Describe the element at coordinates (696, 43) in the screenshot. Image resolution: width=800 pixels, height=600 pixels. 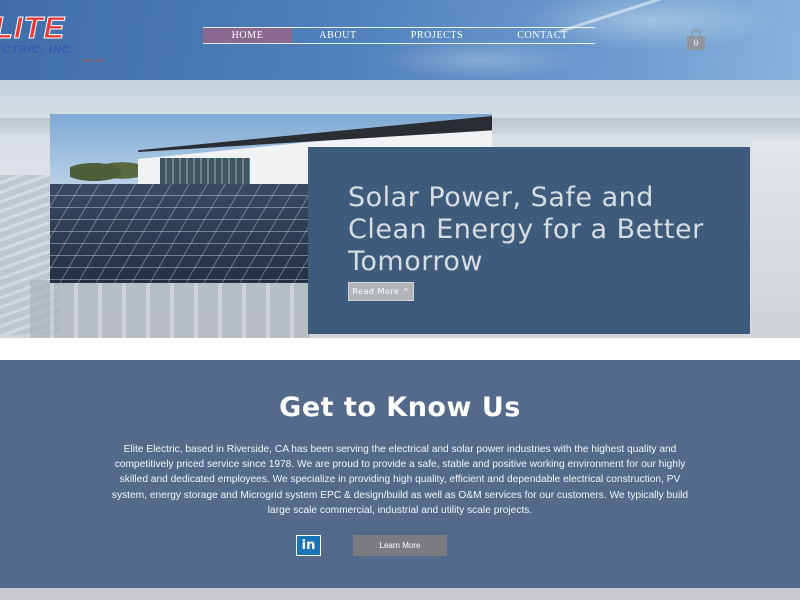
I see `cart-count: 0` at that location.